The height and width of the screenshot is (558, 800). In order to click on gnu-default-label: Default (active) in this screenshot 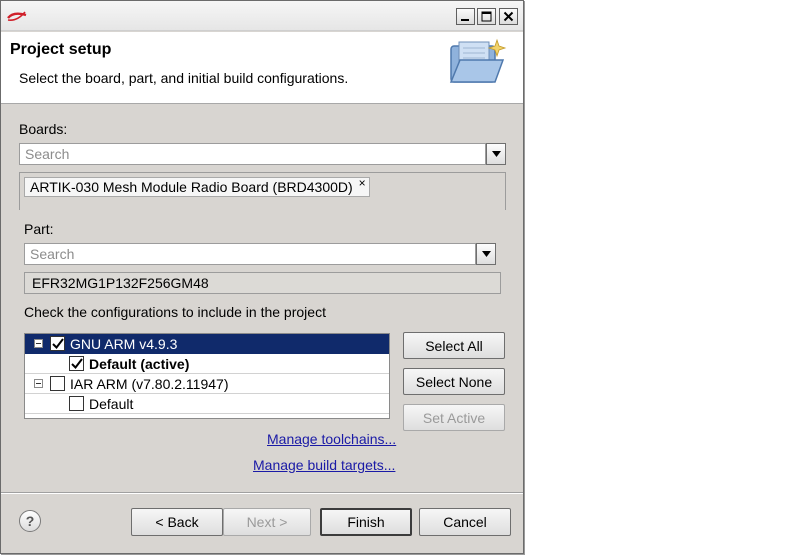, I will do `click(139, 364)`.